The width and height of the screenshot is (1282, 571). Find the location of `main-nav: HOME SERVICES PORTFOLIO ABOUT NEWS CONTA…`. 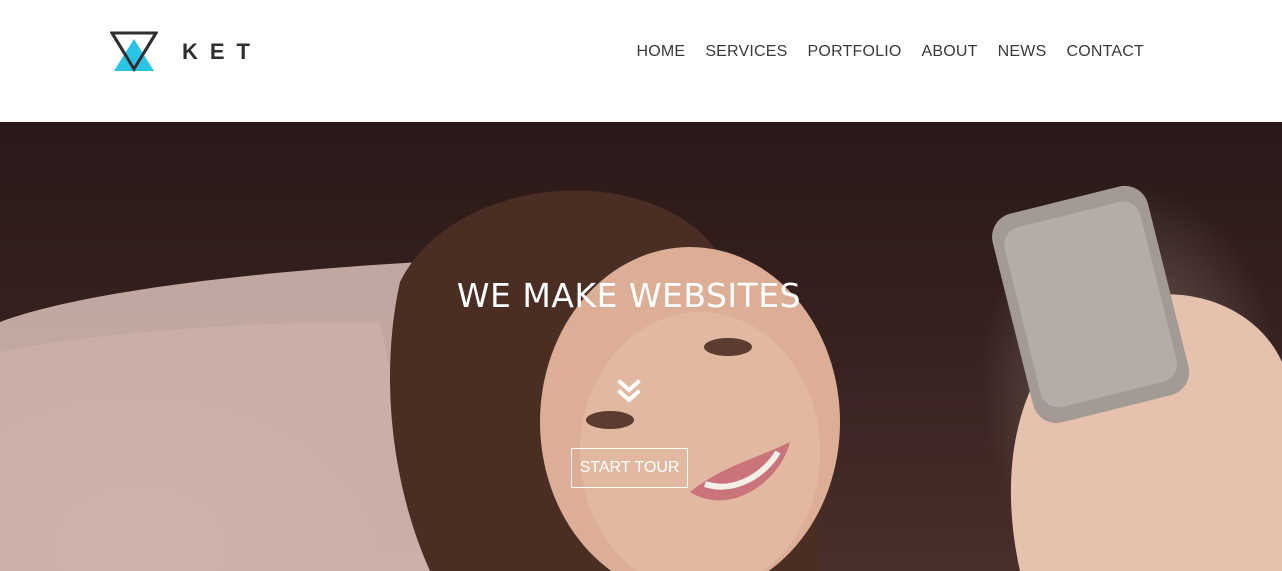

main-nav: HOME SERVICES PORTFOLIO ABOUT NEWS CONTA… is located at coordinates (891, 52).